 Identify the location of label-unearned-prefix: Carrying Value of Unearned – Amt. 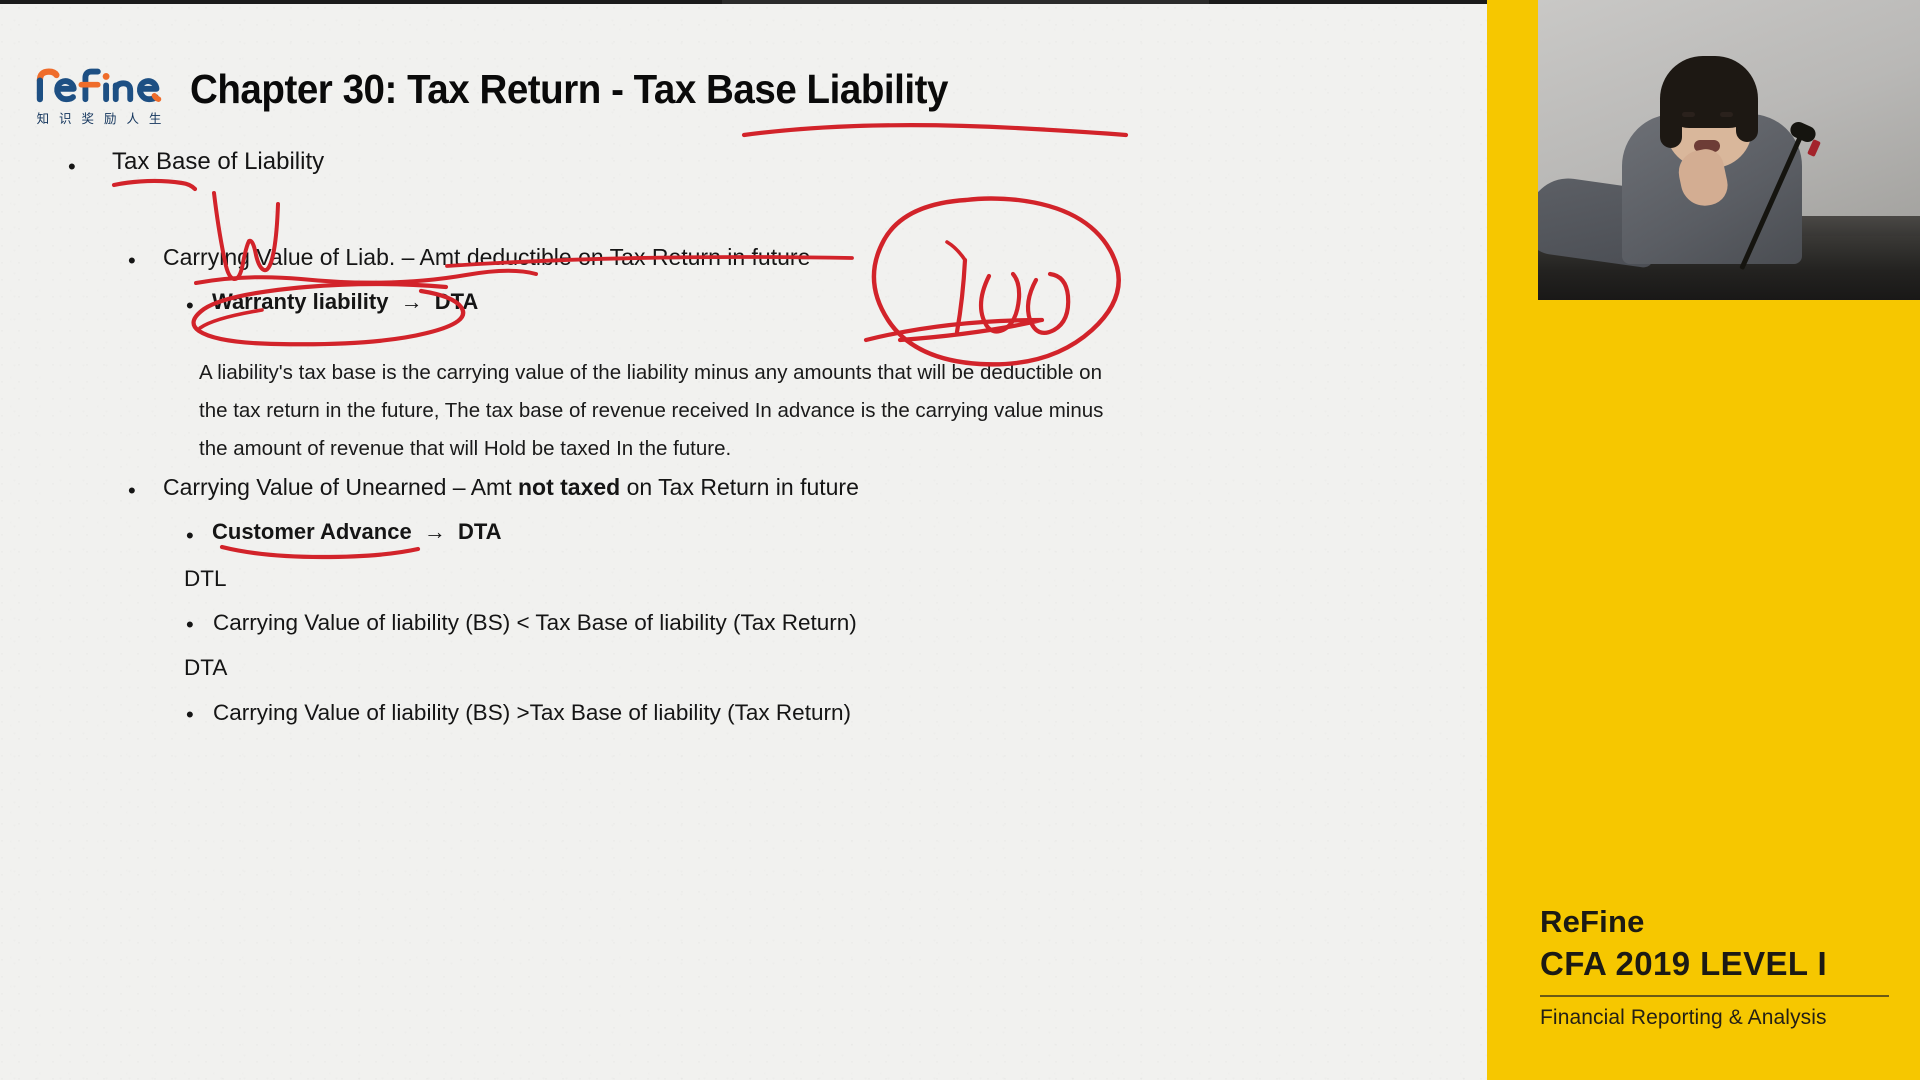
(340, 487).